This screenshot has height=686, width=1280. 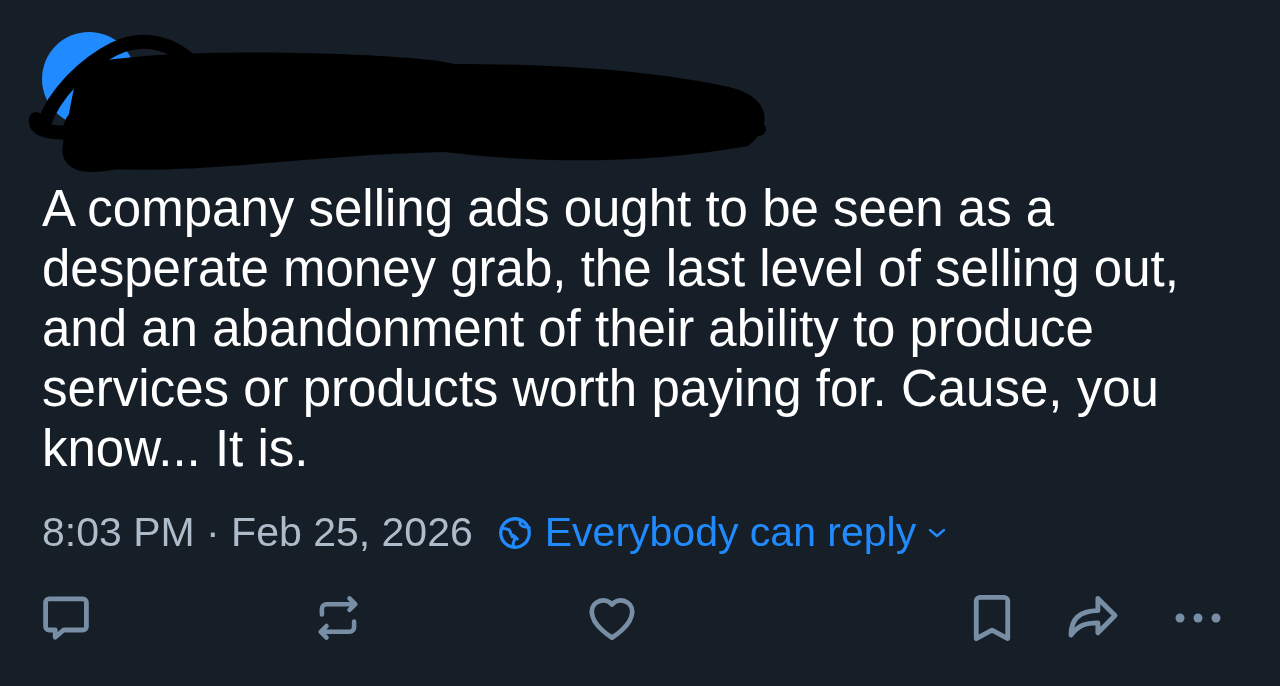 I want to click on heart-icon, so click(x=612, y=618).